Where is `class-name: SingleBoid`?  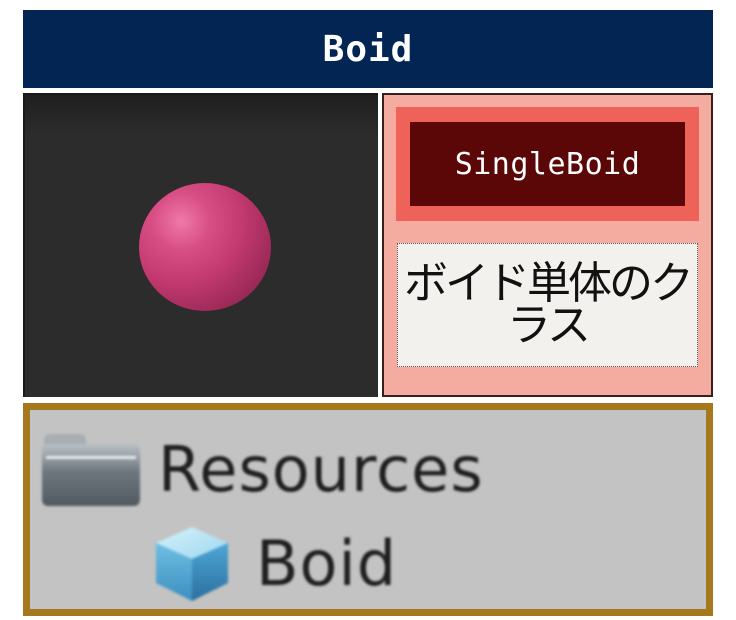
class-name: SingleBoid is located at coordinates (547, 164).